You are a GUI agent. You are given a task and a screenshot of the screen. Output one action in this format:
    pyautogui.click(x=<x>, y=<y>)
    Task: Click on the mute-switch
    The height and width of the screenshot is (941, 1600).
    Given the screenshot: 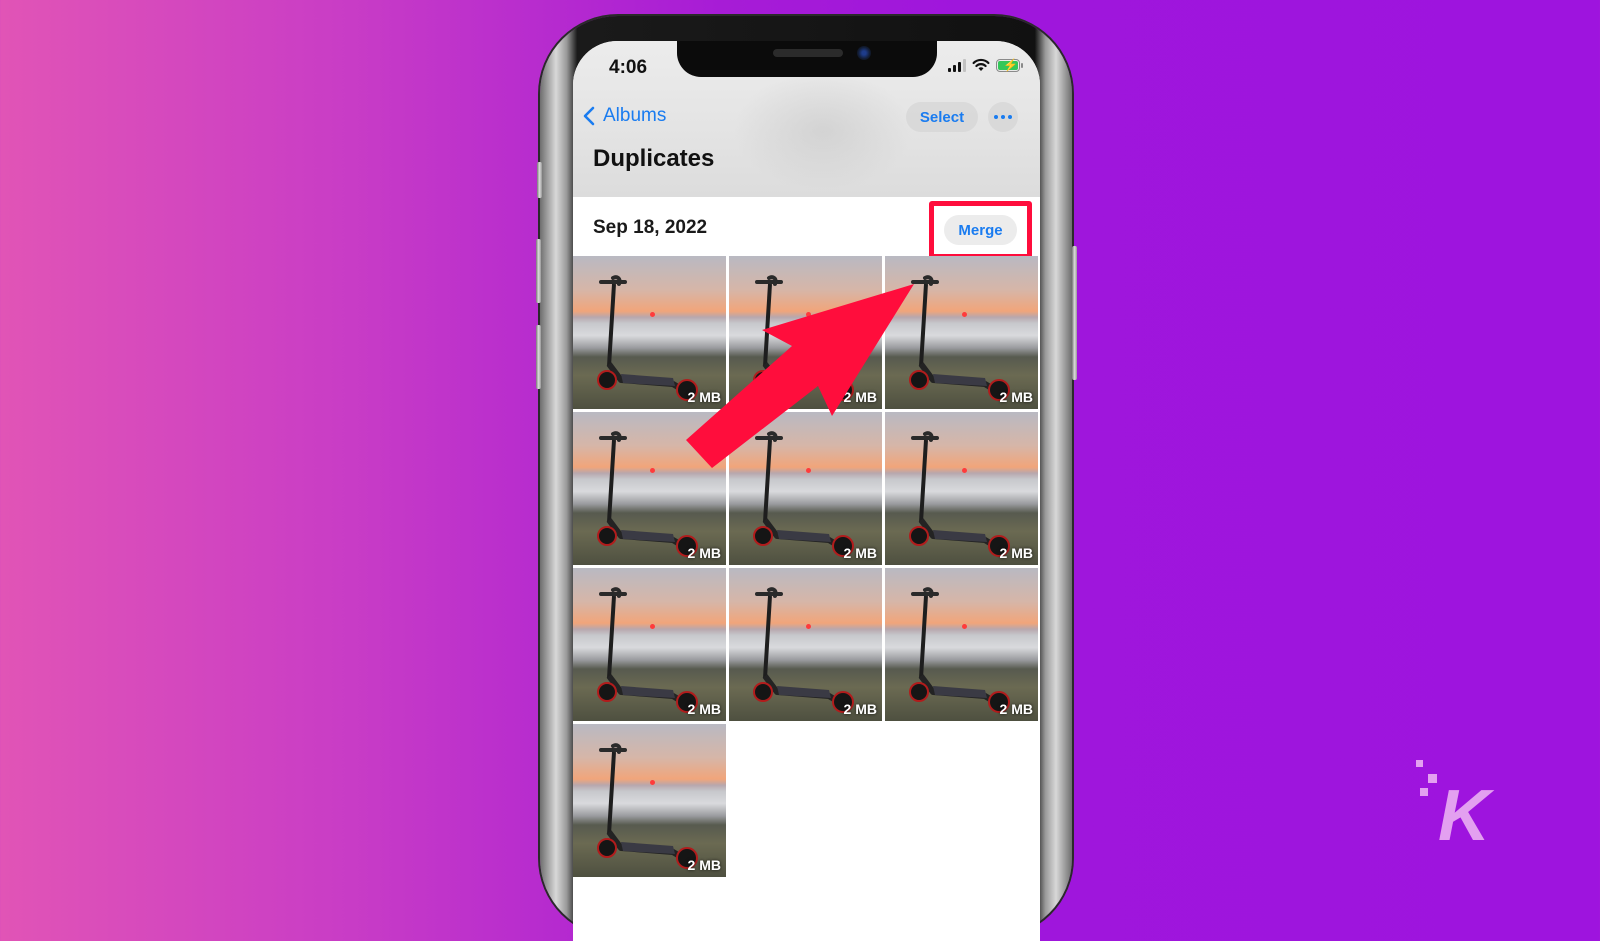 What is the action you would take?
    pyautogui.click(x=539, y=180)
    